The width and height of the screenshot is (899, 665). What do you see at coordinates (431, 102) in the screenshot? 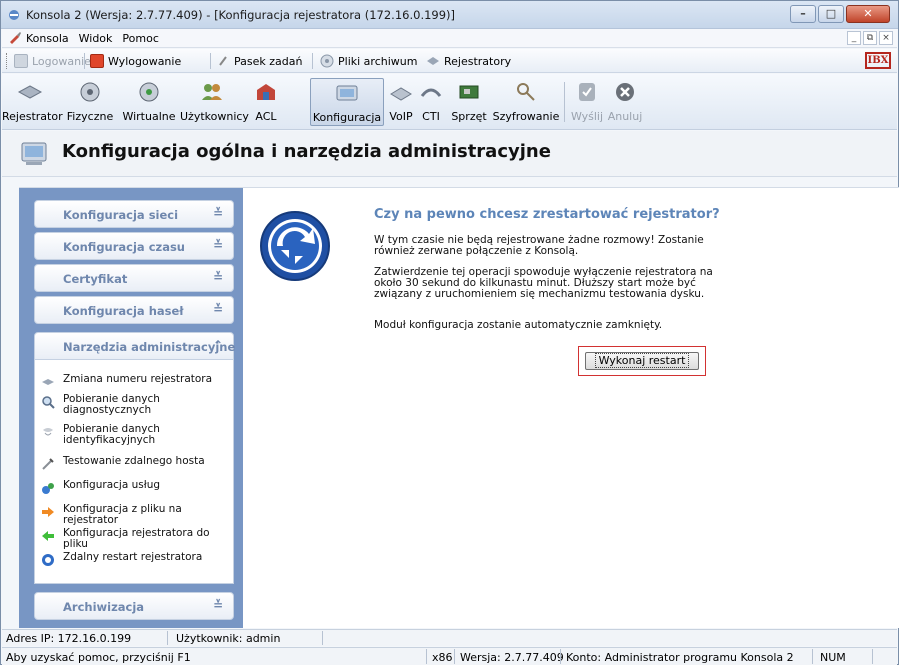
I see `toolbar-cti-button: CTI` at bounding box center [431, 102].